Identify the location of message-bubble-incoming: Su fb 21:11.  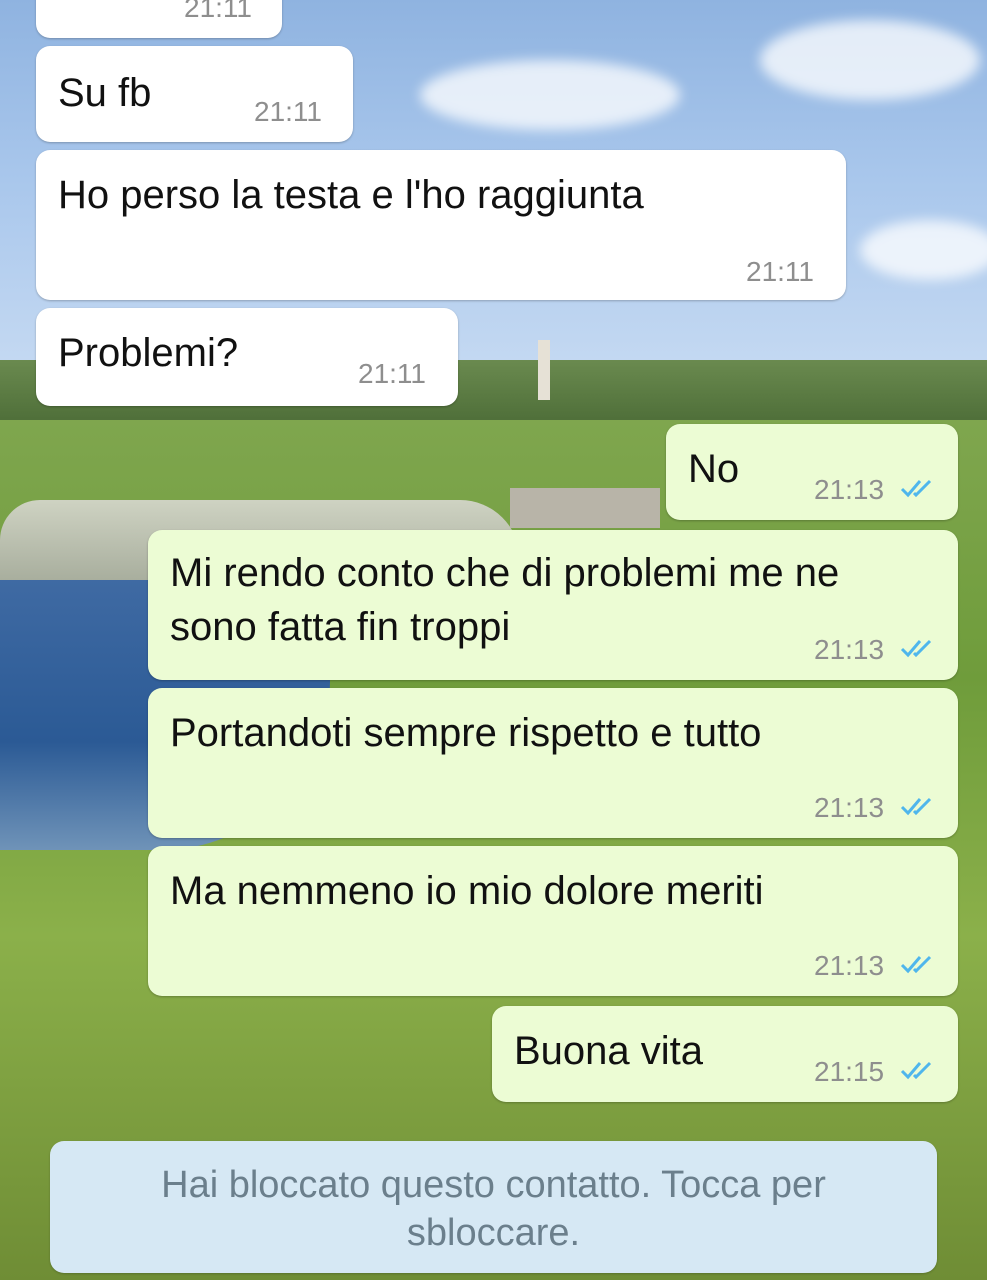
(194, 94).